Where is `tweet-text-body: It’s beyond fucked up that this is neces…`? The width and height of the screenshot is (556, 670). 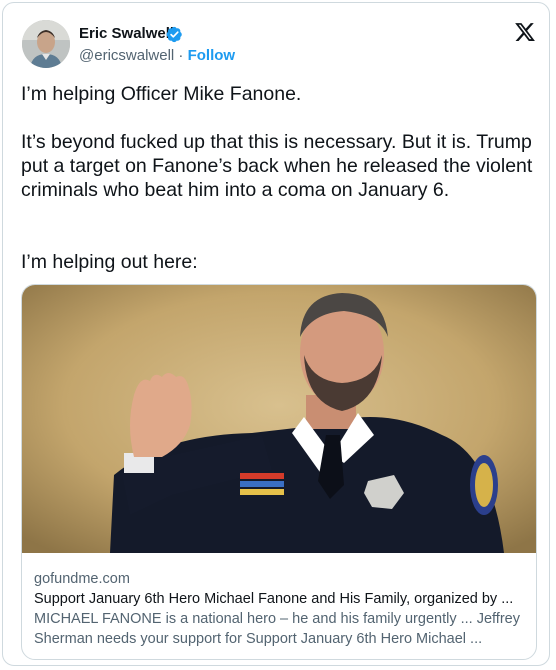
tweet-text-body: It’s beyond fucked up that this is neces… is located at coordinates (277, 166).